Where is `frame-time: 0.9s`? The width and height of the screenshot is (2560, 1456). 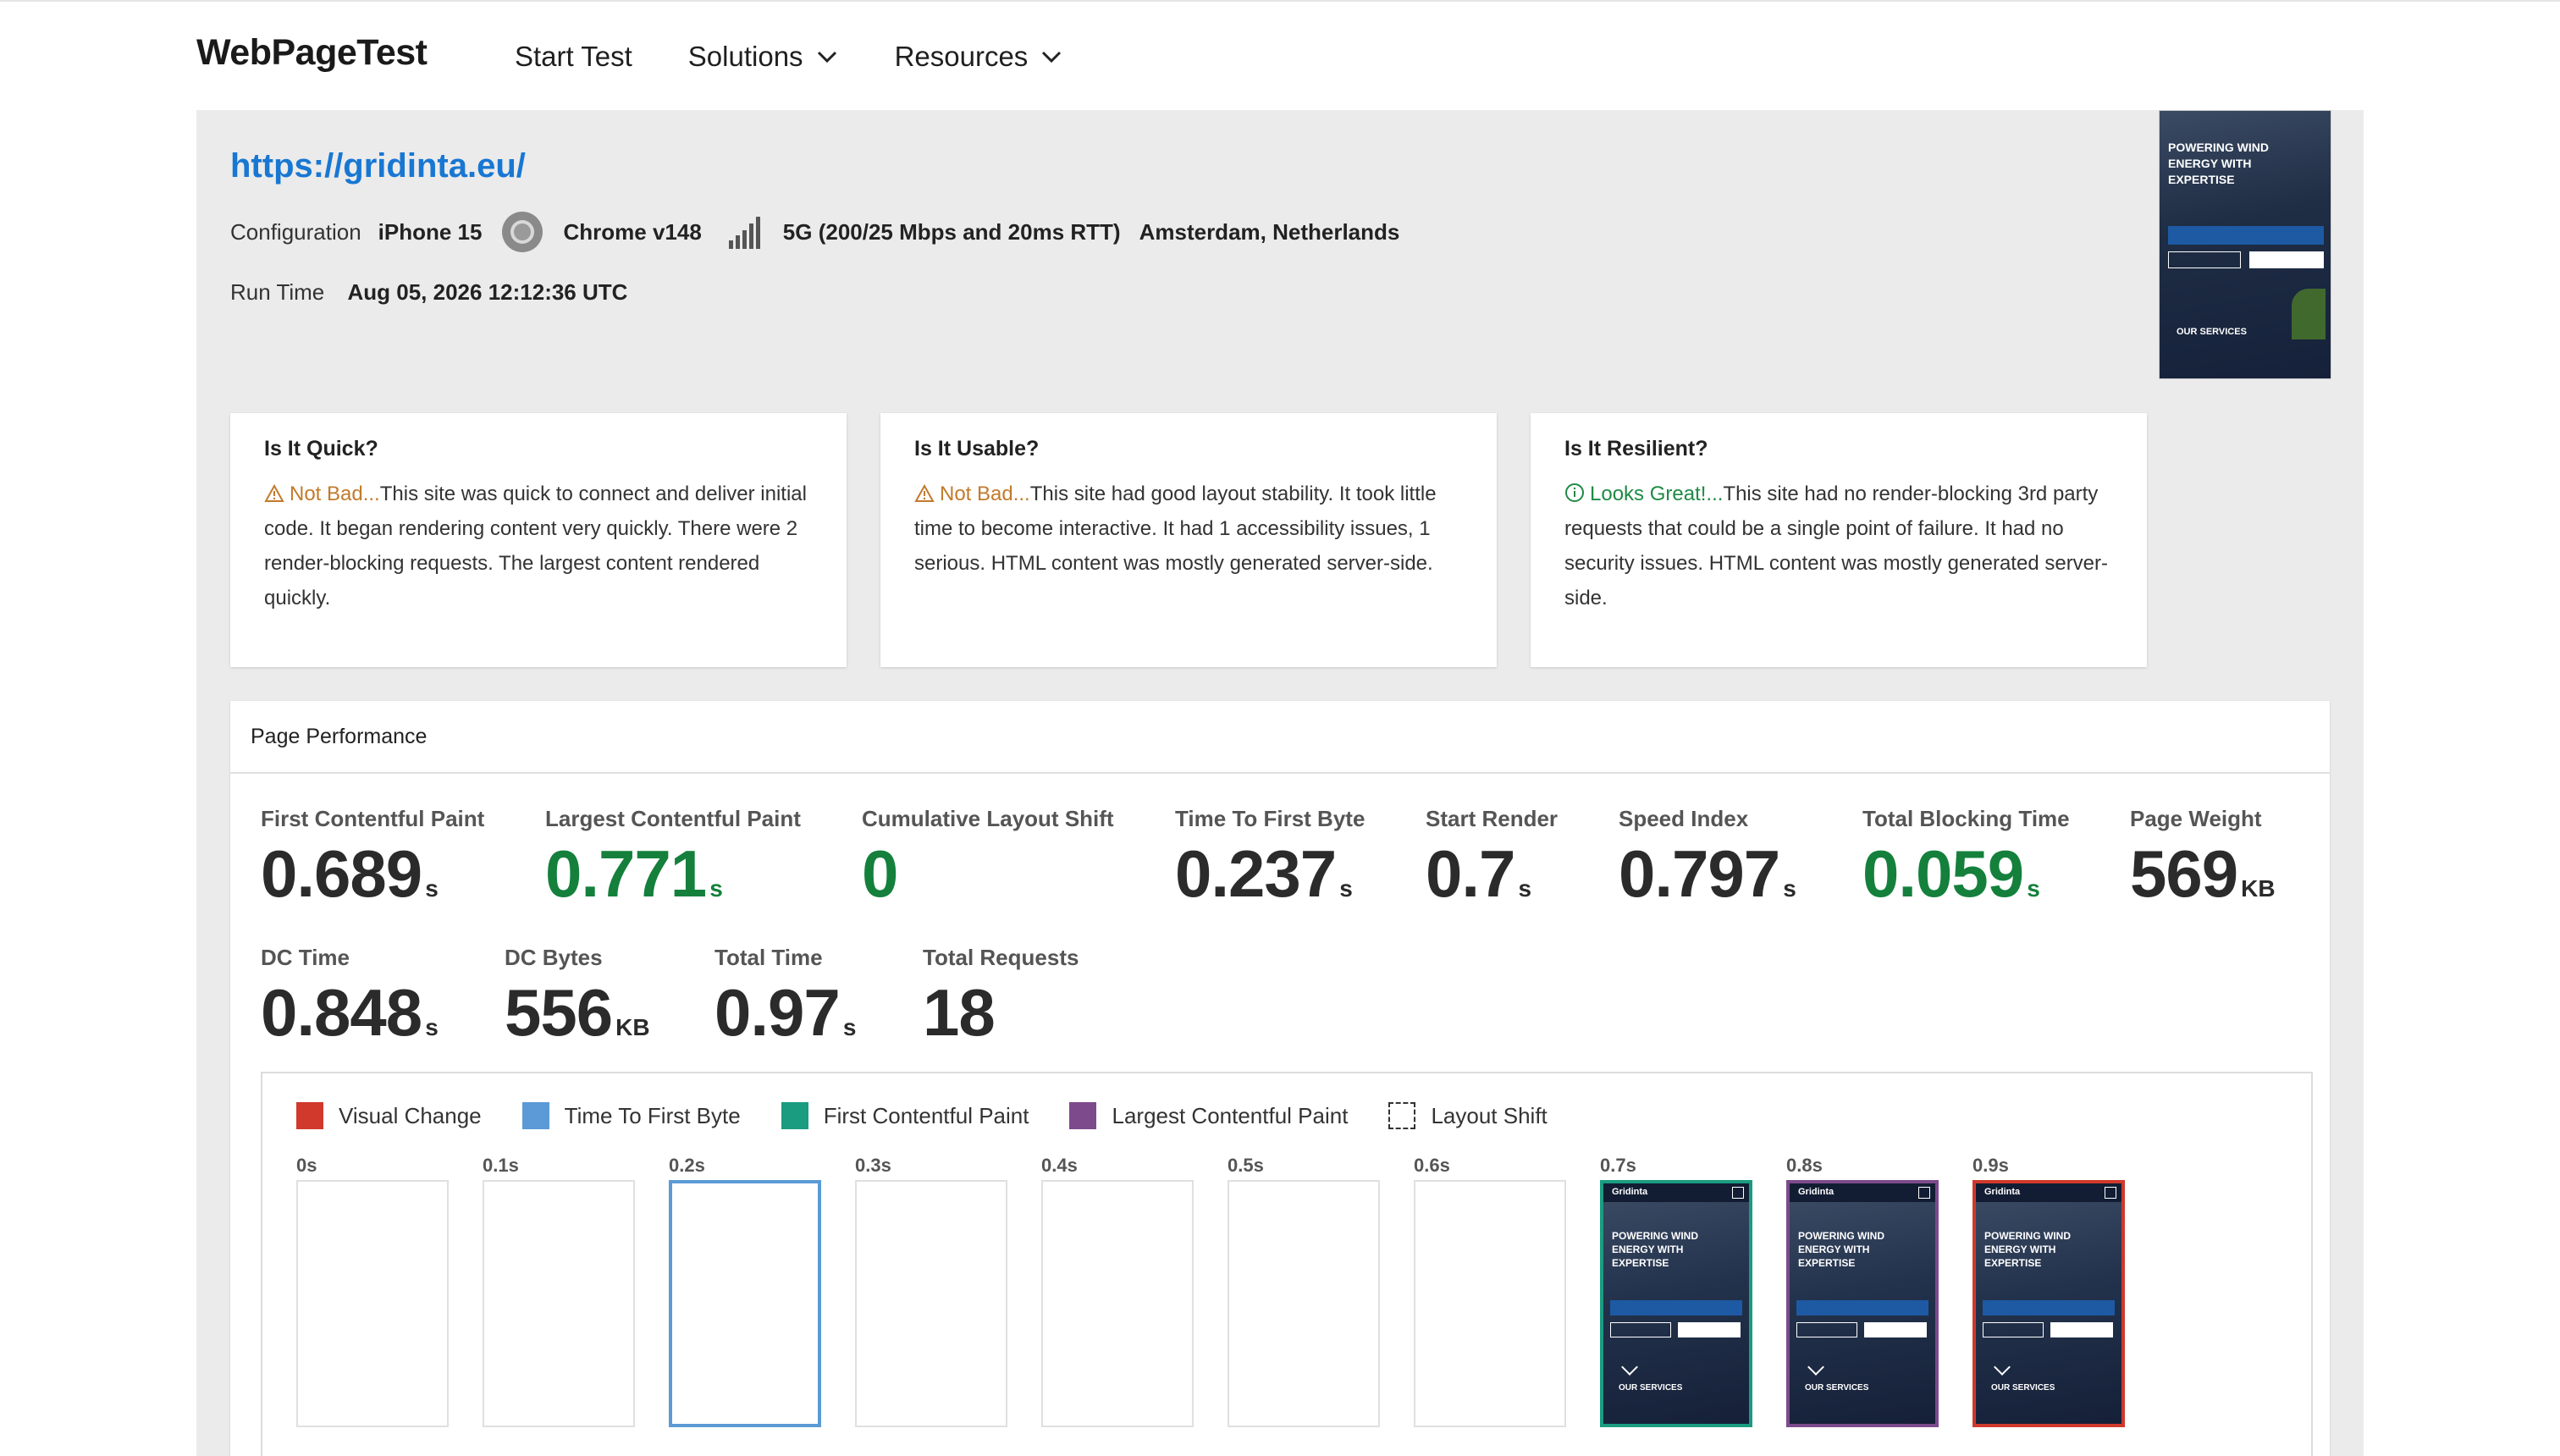 frame-time: 0.9s is located at coordinates (1990, 1165).